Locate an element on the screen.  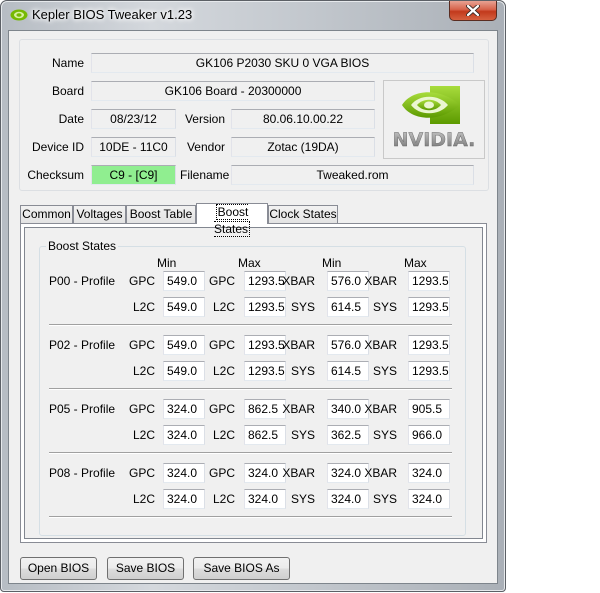
save-bios-as-button: Save BIOS As is located at coordinates (241, 568).